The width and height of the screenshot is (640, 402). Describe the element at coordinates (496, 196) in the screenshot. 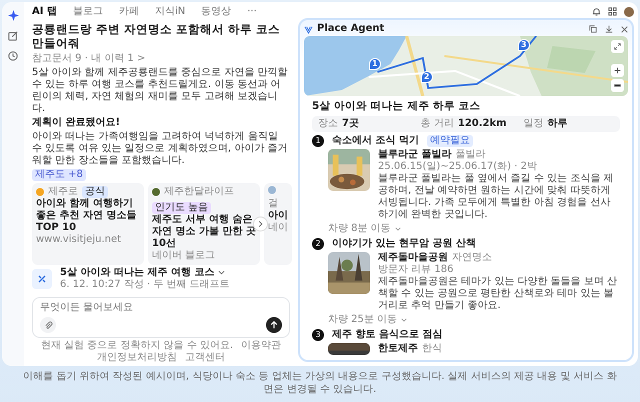

I see `place-description: 블루라군 풀빌라는 풀 옆에서 즐길 수 있는 조식을 제공하며, 전날 예약하면 원하는 시간에 맞춰 따뜻하게 서빙됩니다. 가족 모두에게 특별한 아침 경험을 선사하기에 완벽한 곳입니다.` at that location.